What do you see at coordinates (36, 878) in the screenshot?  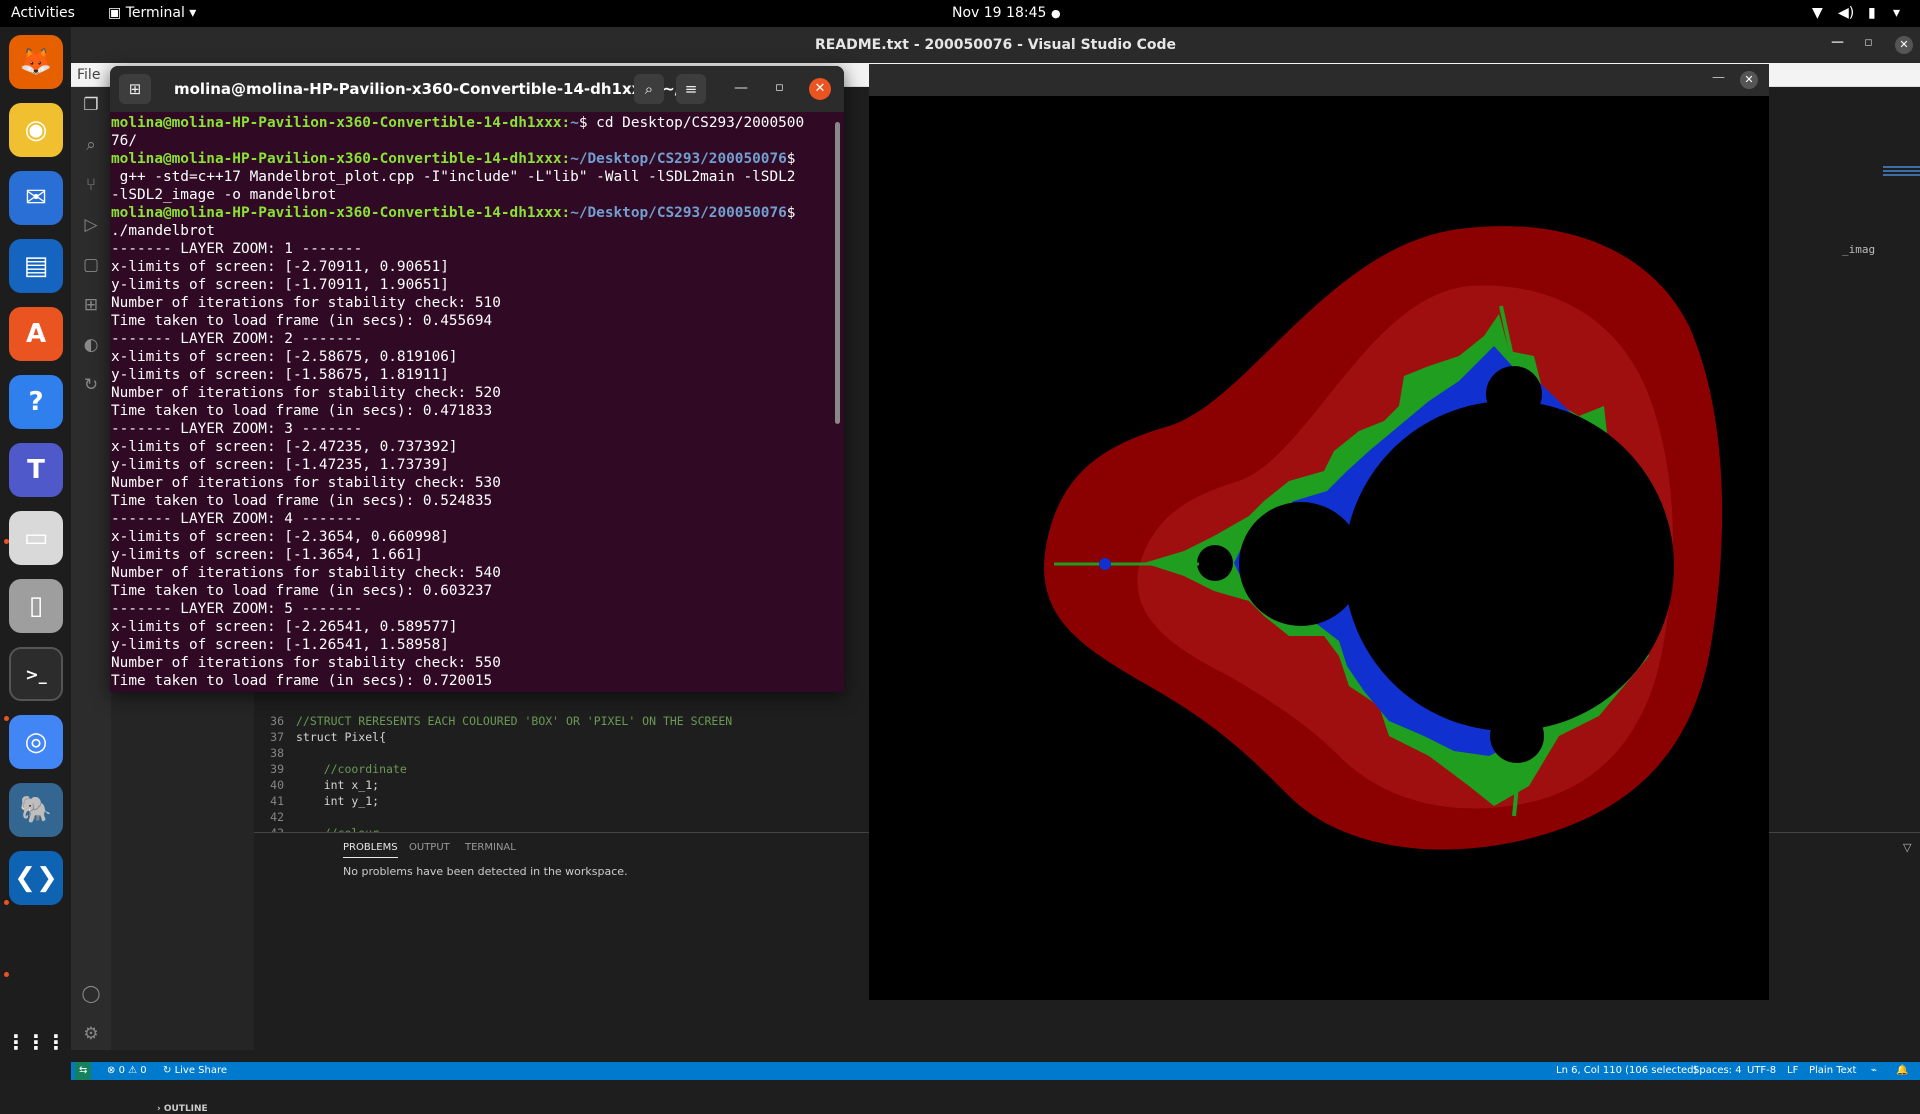 I see `vscode-icon: ❮❯` at bounding box center [36, 878].